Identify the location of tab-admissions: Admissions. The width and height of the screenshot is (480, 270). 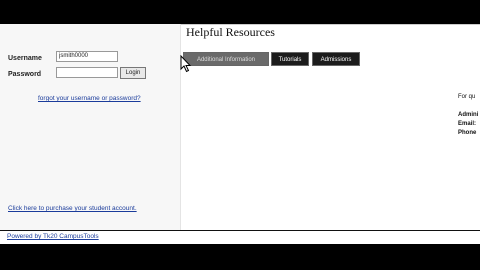
(336, 59).